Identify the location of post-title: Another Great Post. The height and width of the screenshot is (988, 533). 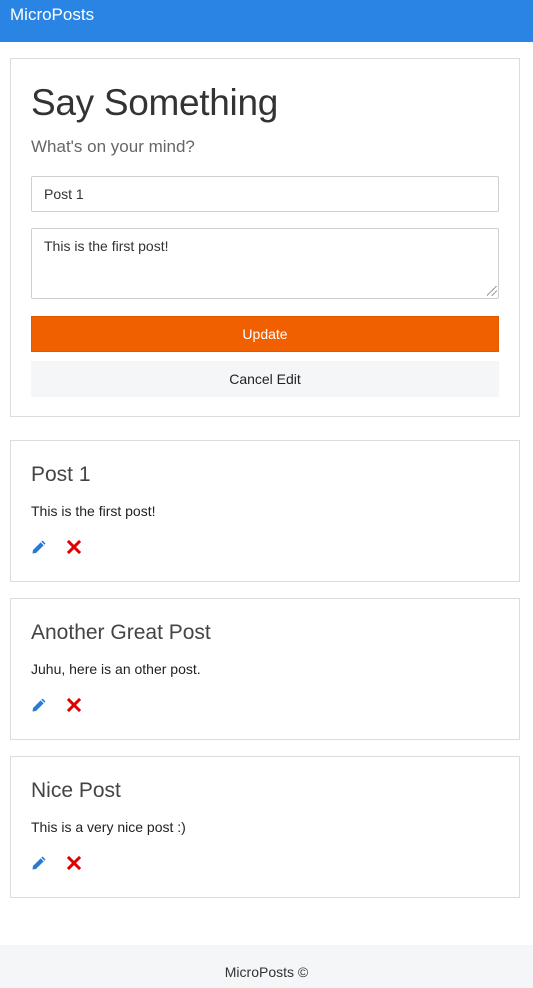
(121, 632).